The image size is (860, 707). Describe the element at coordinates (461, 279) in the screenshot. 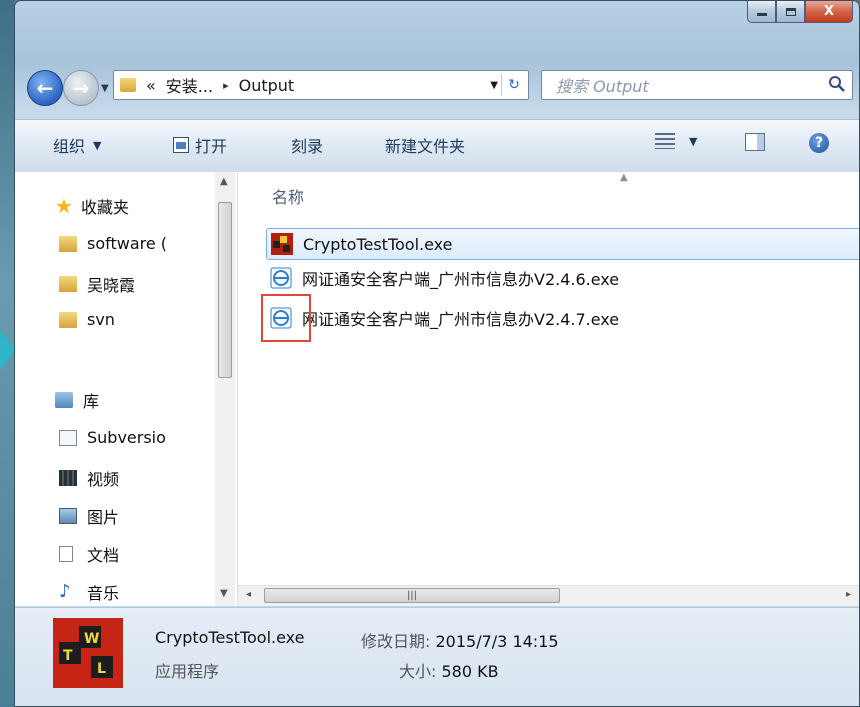

I see `file-name: 网证通安全客户端_广州市信息办V2.4.6.exe` at that location.